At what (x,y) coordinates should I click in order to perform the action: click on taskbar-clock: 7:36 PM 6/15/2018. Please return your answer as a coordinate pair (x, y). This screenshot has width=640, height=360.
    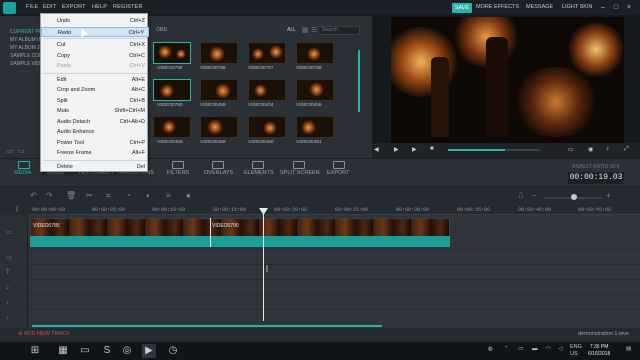
    Looking at the image, I should click on (599, 351).